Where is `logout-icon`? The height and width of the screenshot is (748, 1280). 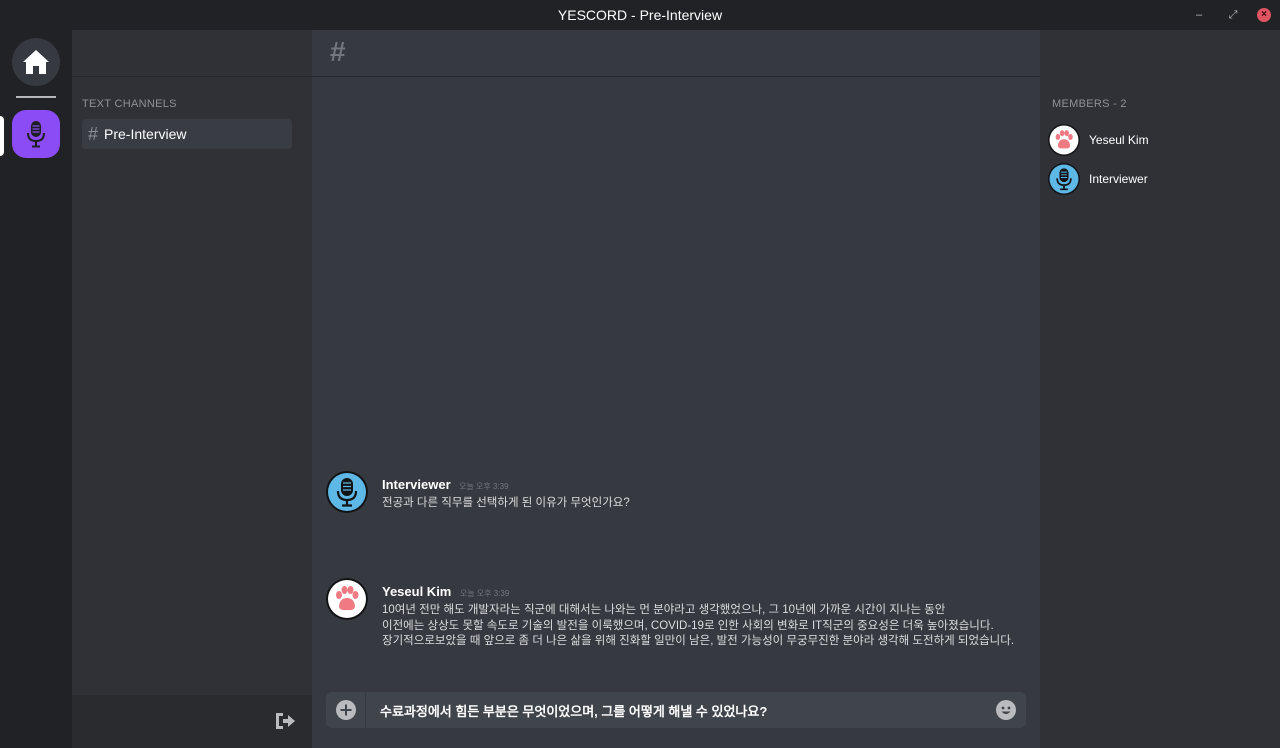
logout-icon is located at coordinates (285, 721).